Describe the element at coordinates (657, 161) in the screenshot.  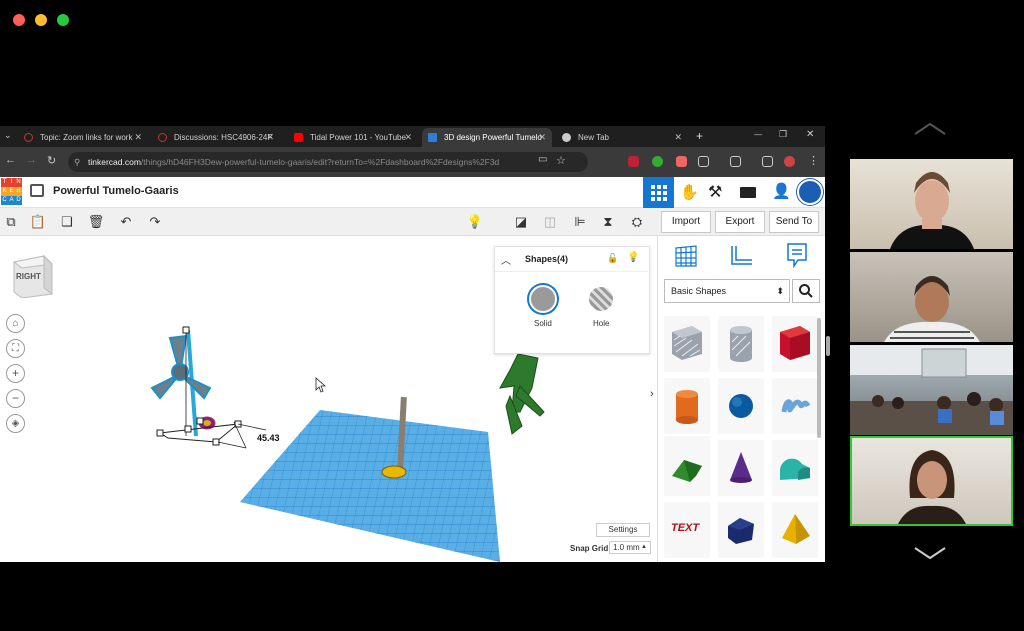
I see `extension-g-icon` at that location.